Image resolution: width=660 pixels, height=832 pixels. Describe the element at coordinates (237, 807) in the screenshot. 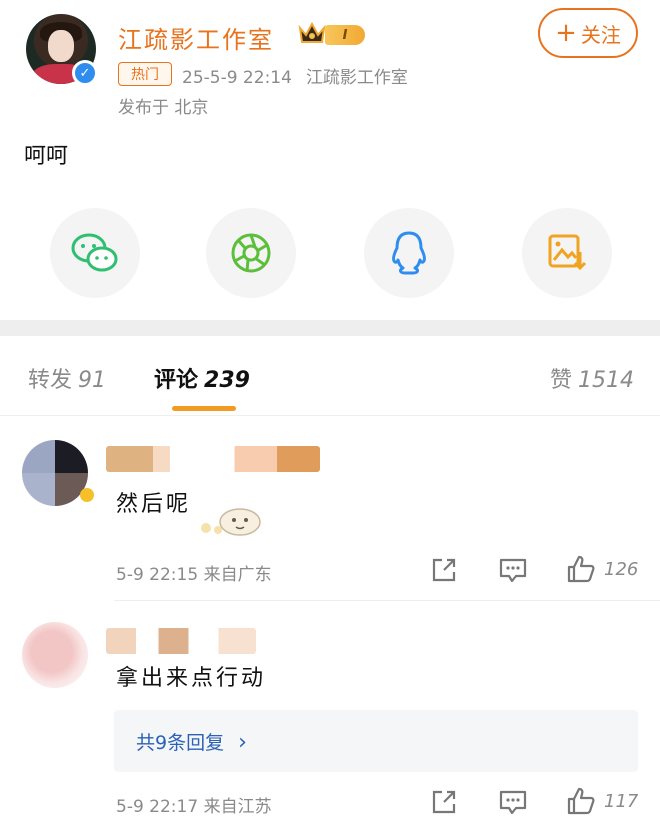

I see `comment-location: 来自江苏` at that location.